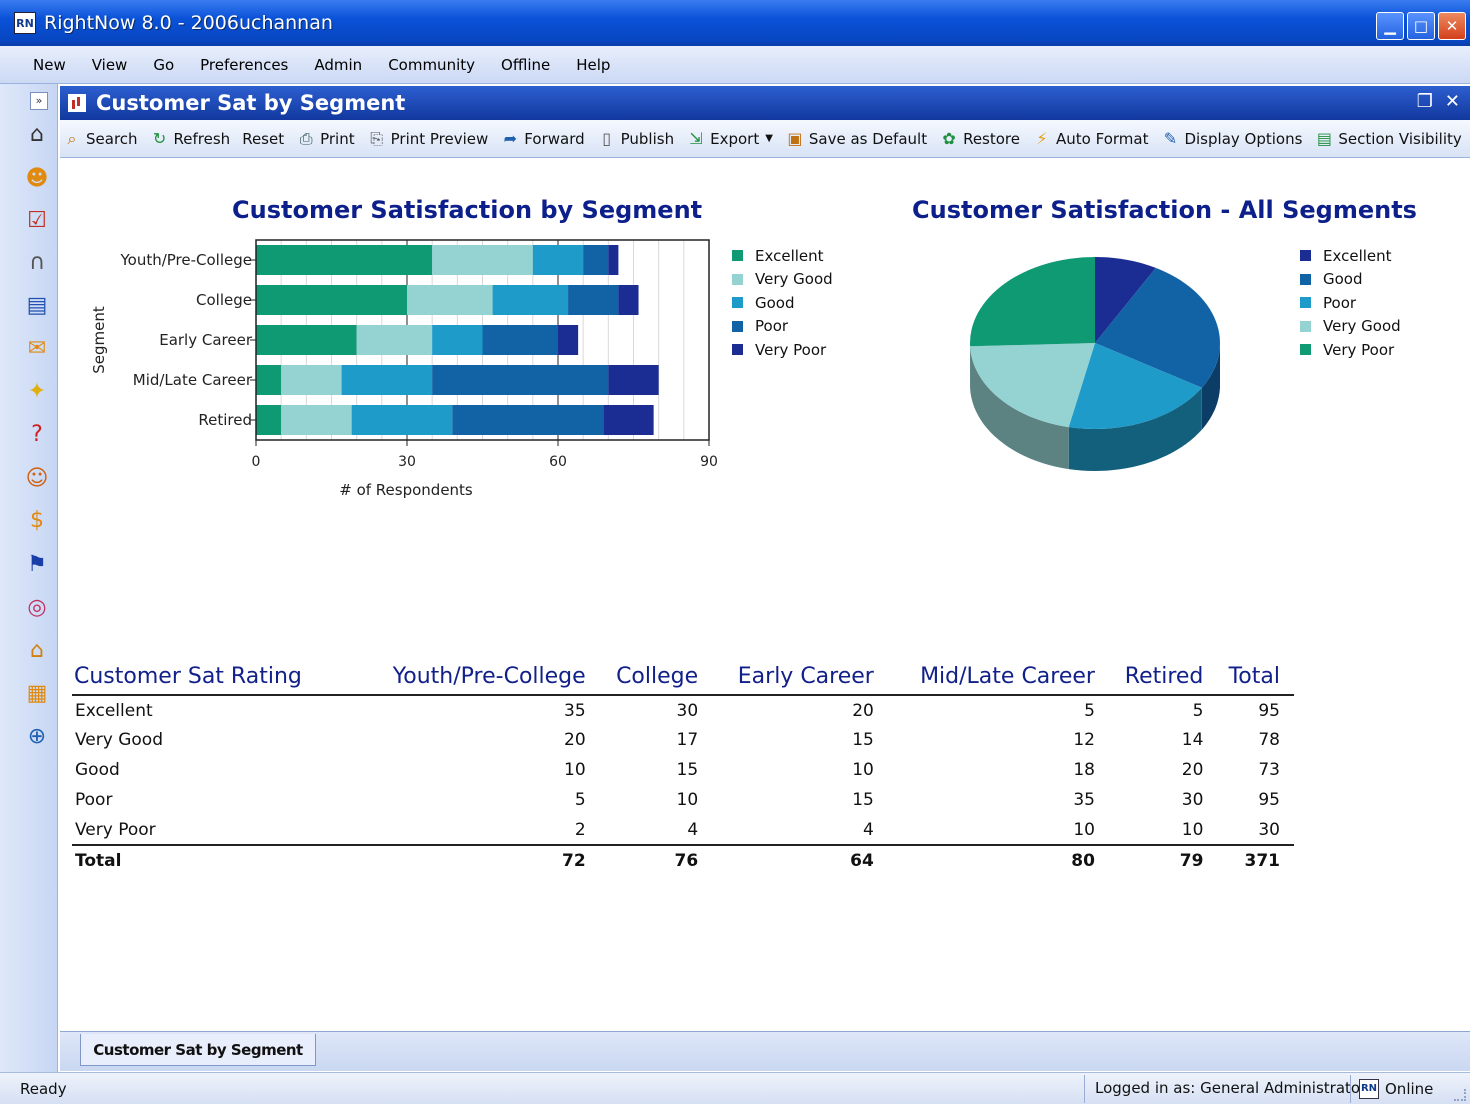 This screenshot has width=1470, height=1104. Describe the element at coordinates (263, 139) in the screenshot. I see `reset-button: Reset` at that location.